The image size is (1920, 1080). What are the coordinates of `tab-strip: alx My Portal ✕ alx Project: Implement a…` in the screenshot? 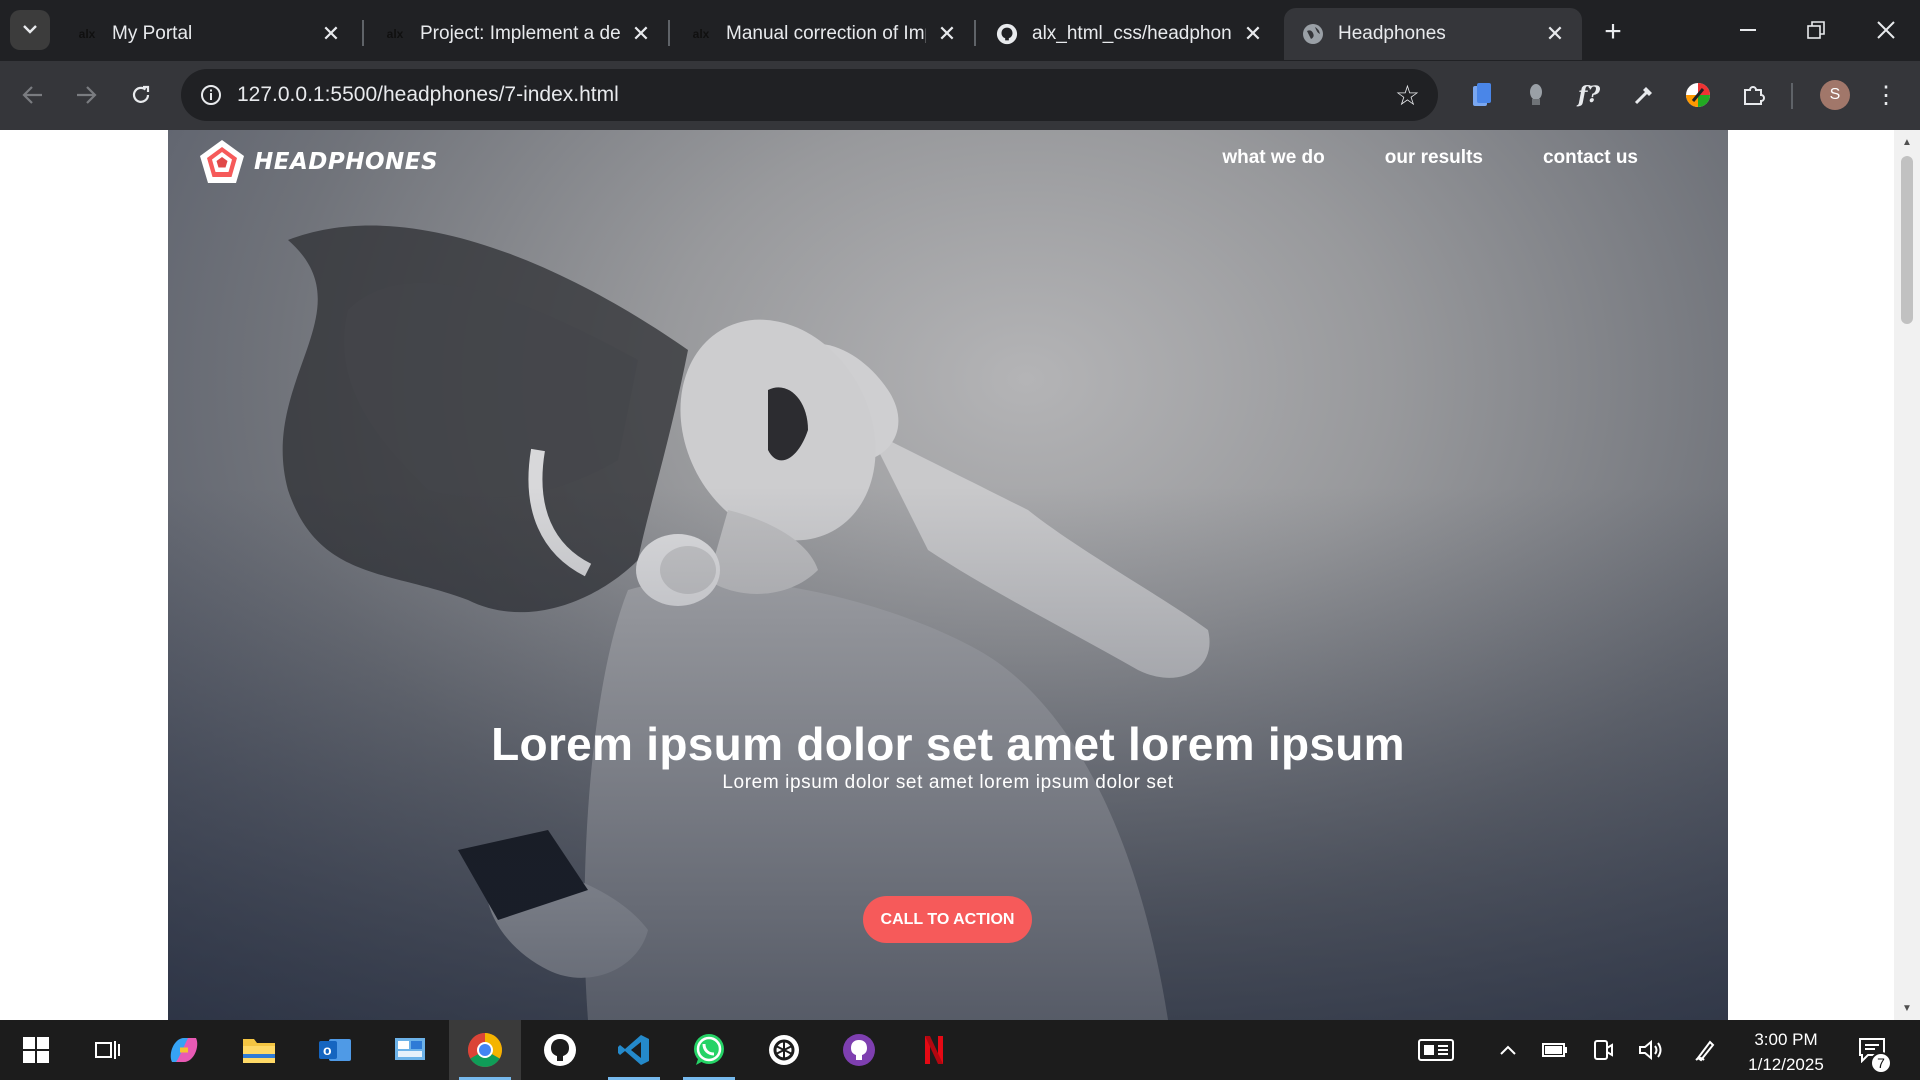 It's located at (960, 30).